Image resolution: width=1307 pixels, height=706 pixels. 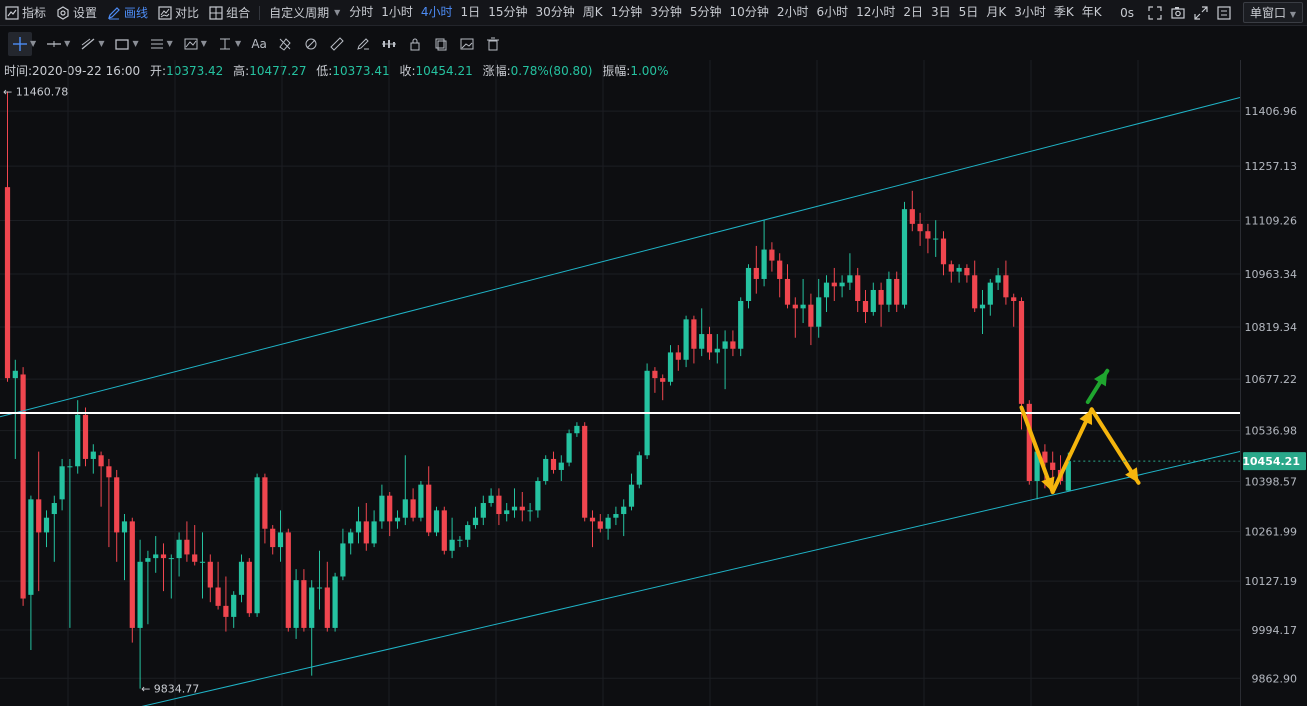 What do you see at coordinates (337, 44) in the screenshot?
I see `ruler-tool` at bounding box center [337, 44].